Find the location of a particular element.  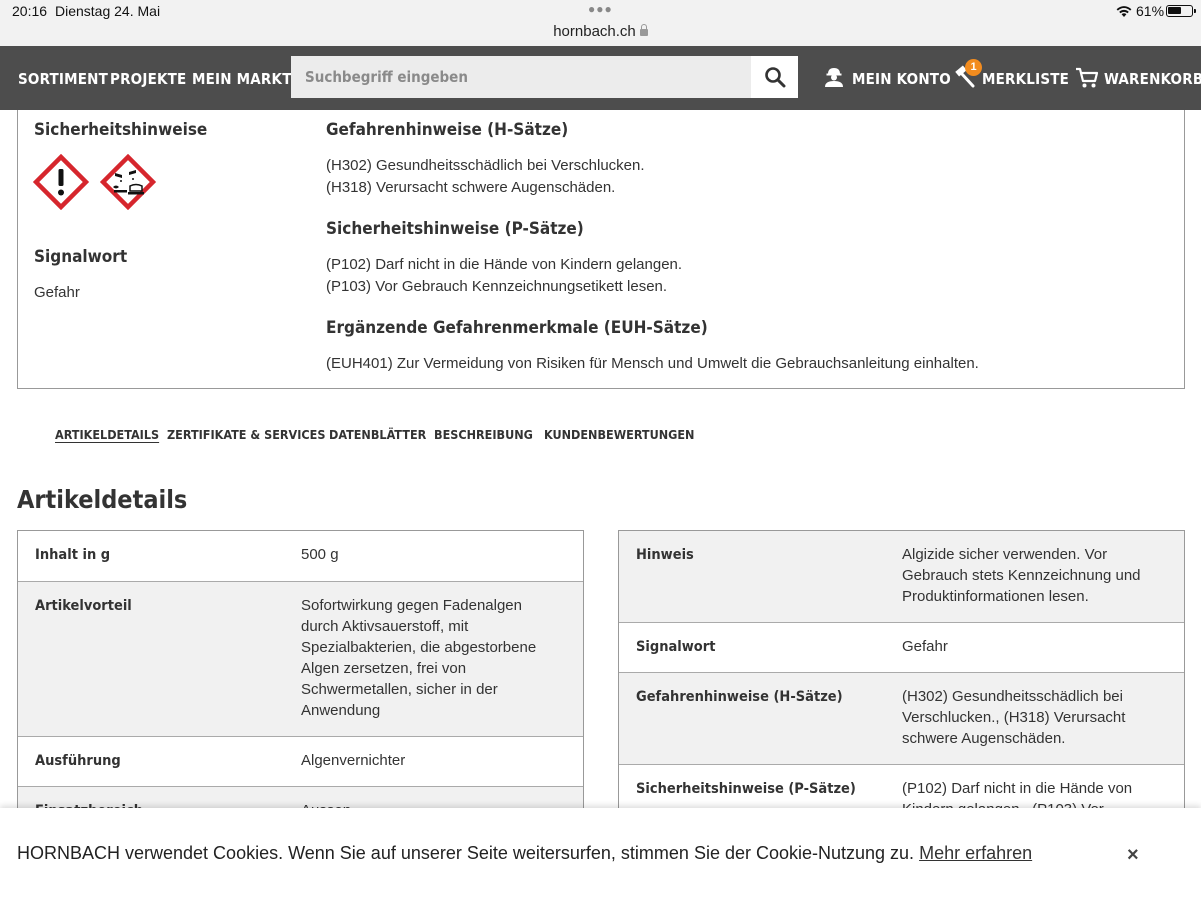

row-label: Gefahrenhinweise (H-Sätze) is located at coordinates (739, 697).